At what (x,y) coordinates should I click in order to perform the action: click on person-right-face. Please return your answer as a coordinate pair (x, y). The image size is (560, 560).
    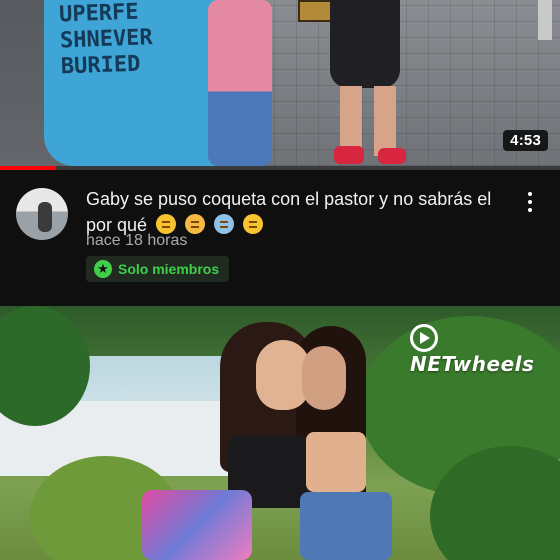
    Looking at the image, I should click on (324, 378).